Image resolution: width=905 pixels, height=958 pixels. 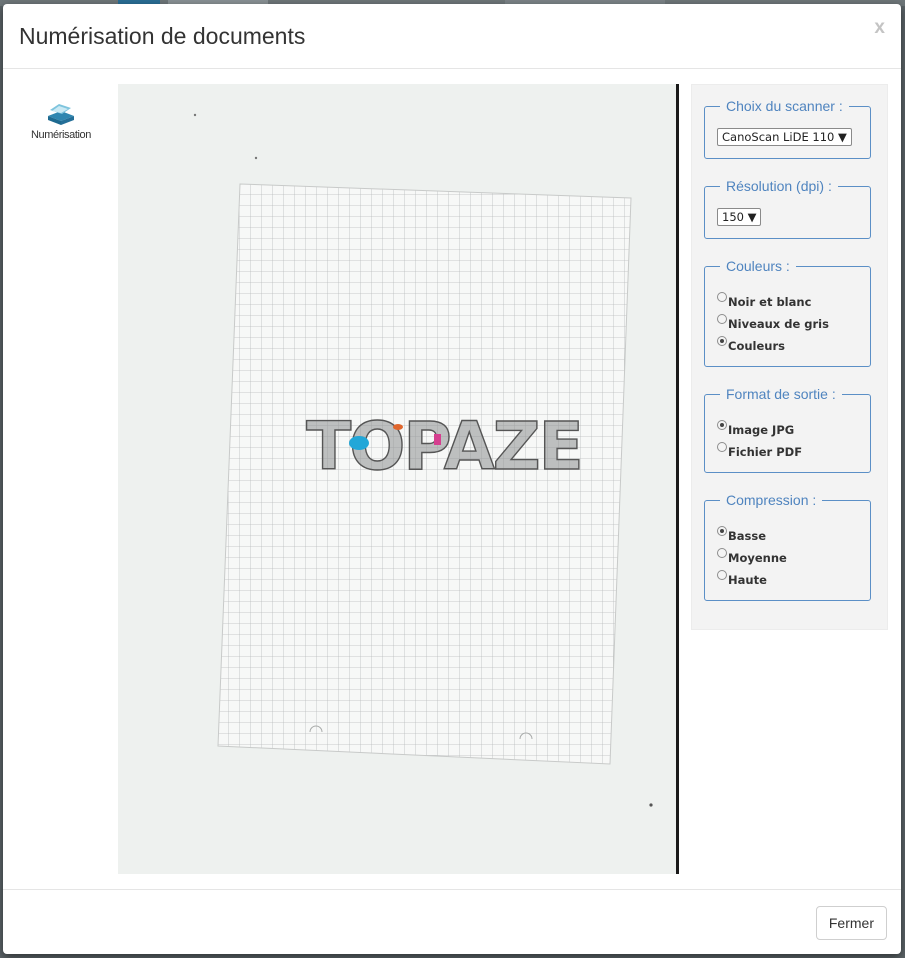 I want to click on radio-label: Moyenne, so click(x=757, y=558).